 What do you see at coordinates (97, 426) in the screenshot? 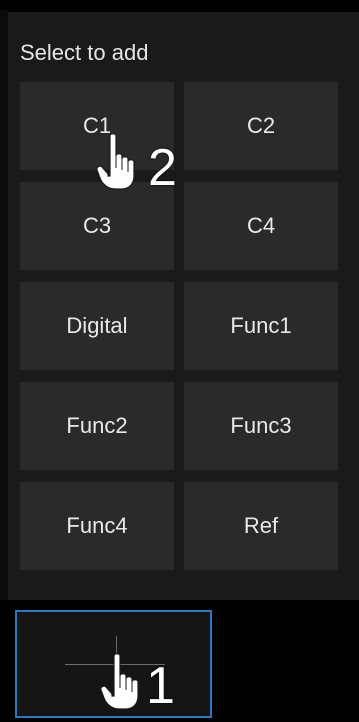
I see `source-button-func2: Func2` at bounding box center [97, 426].